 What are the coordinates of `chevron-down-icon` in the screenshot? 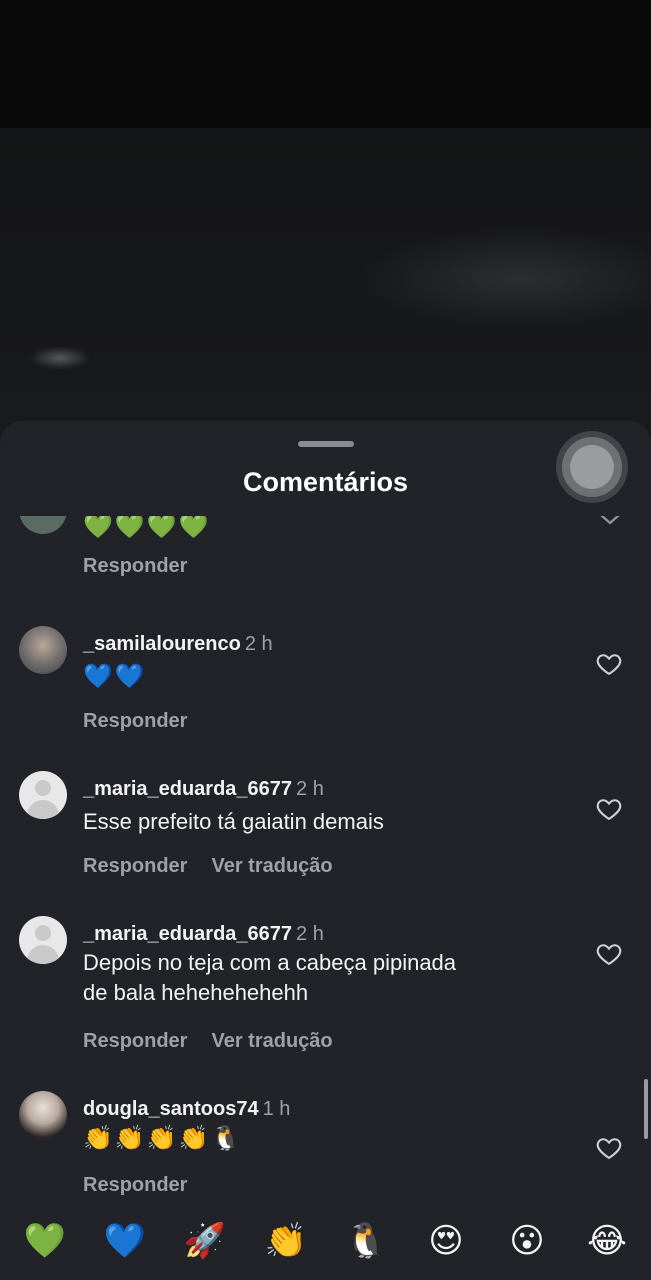 It's located at (610, 522).